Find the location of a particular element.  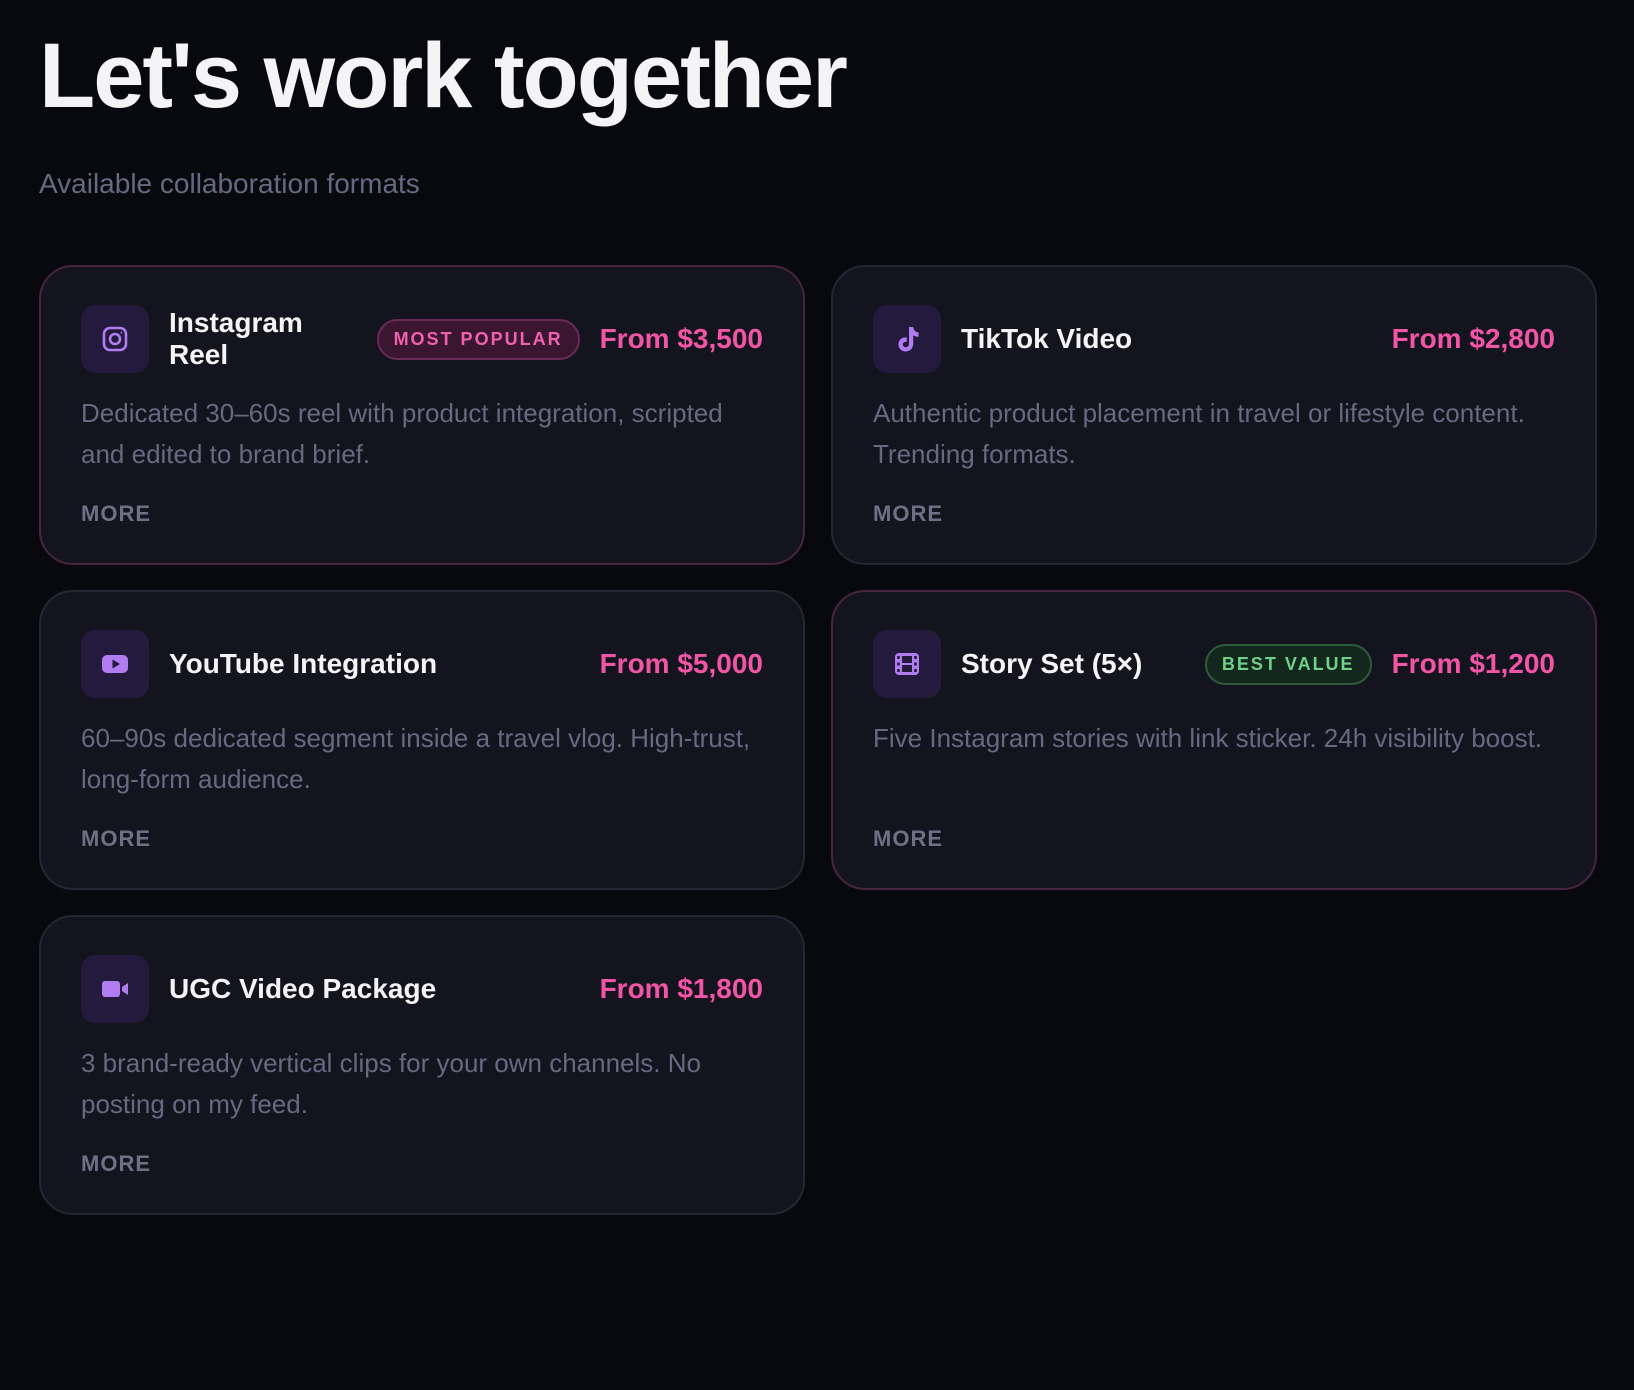

most-popular-badge: MOST POPULAR is located at coordinates (478, 339).